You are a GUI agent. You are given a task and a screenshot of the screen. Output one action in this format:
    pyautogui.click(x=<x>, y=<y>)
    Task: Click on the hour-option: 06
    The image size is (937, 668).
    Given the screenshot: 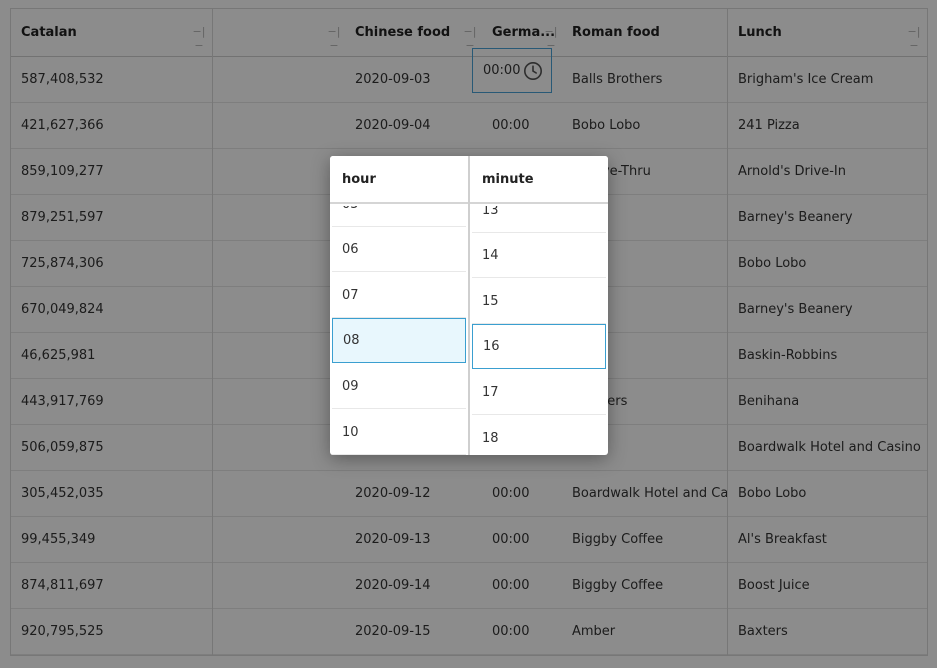 What is the action you would take?
    pyautogui.click(x=399, y=249)
    